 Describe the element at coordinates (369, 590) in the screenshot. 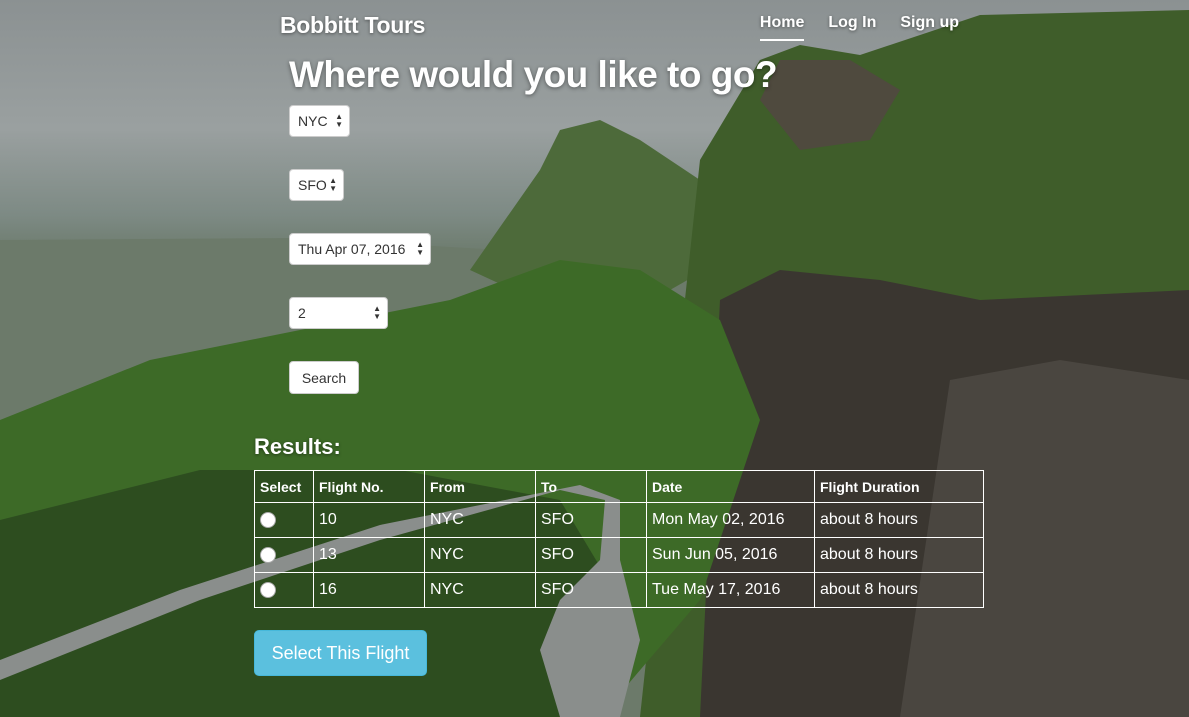

I see `flight-no-cell: 16` at that location.